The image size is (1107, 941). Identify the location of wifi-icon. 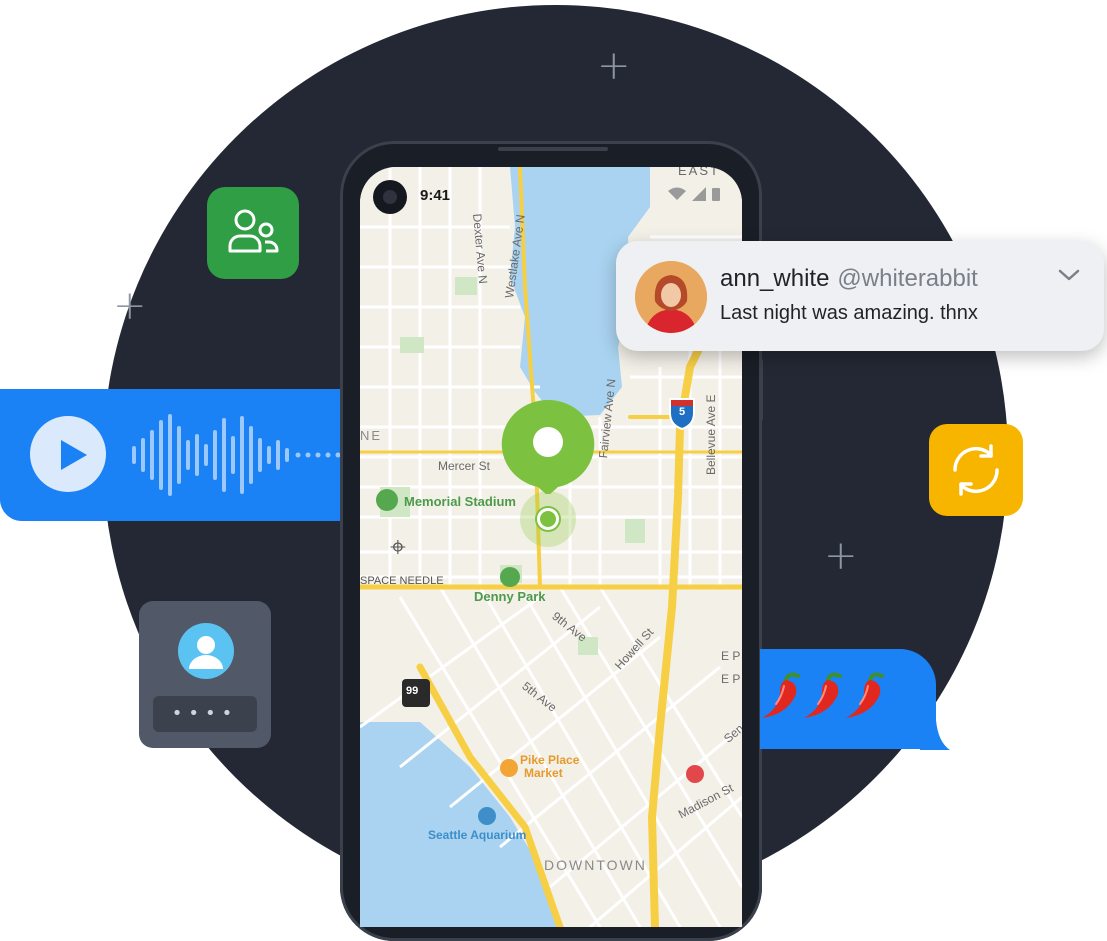
(677, 193).